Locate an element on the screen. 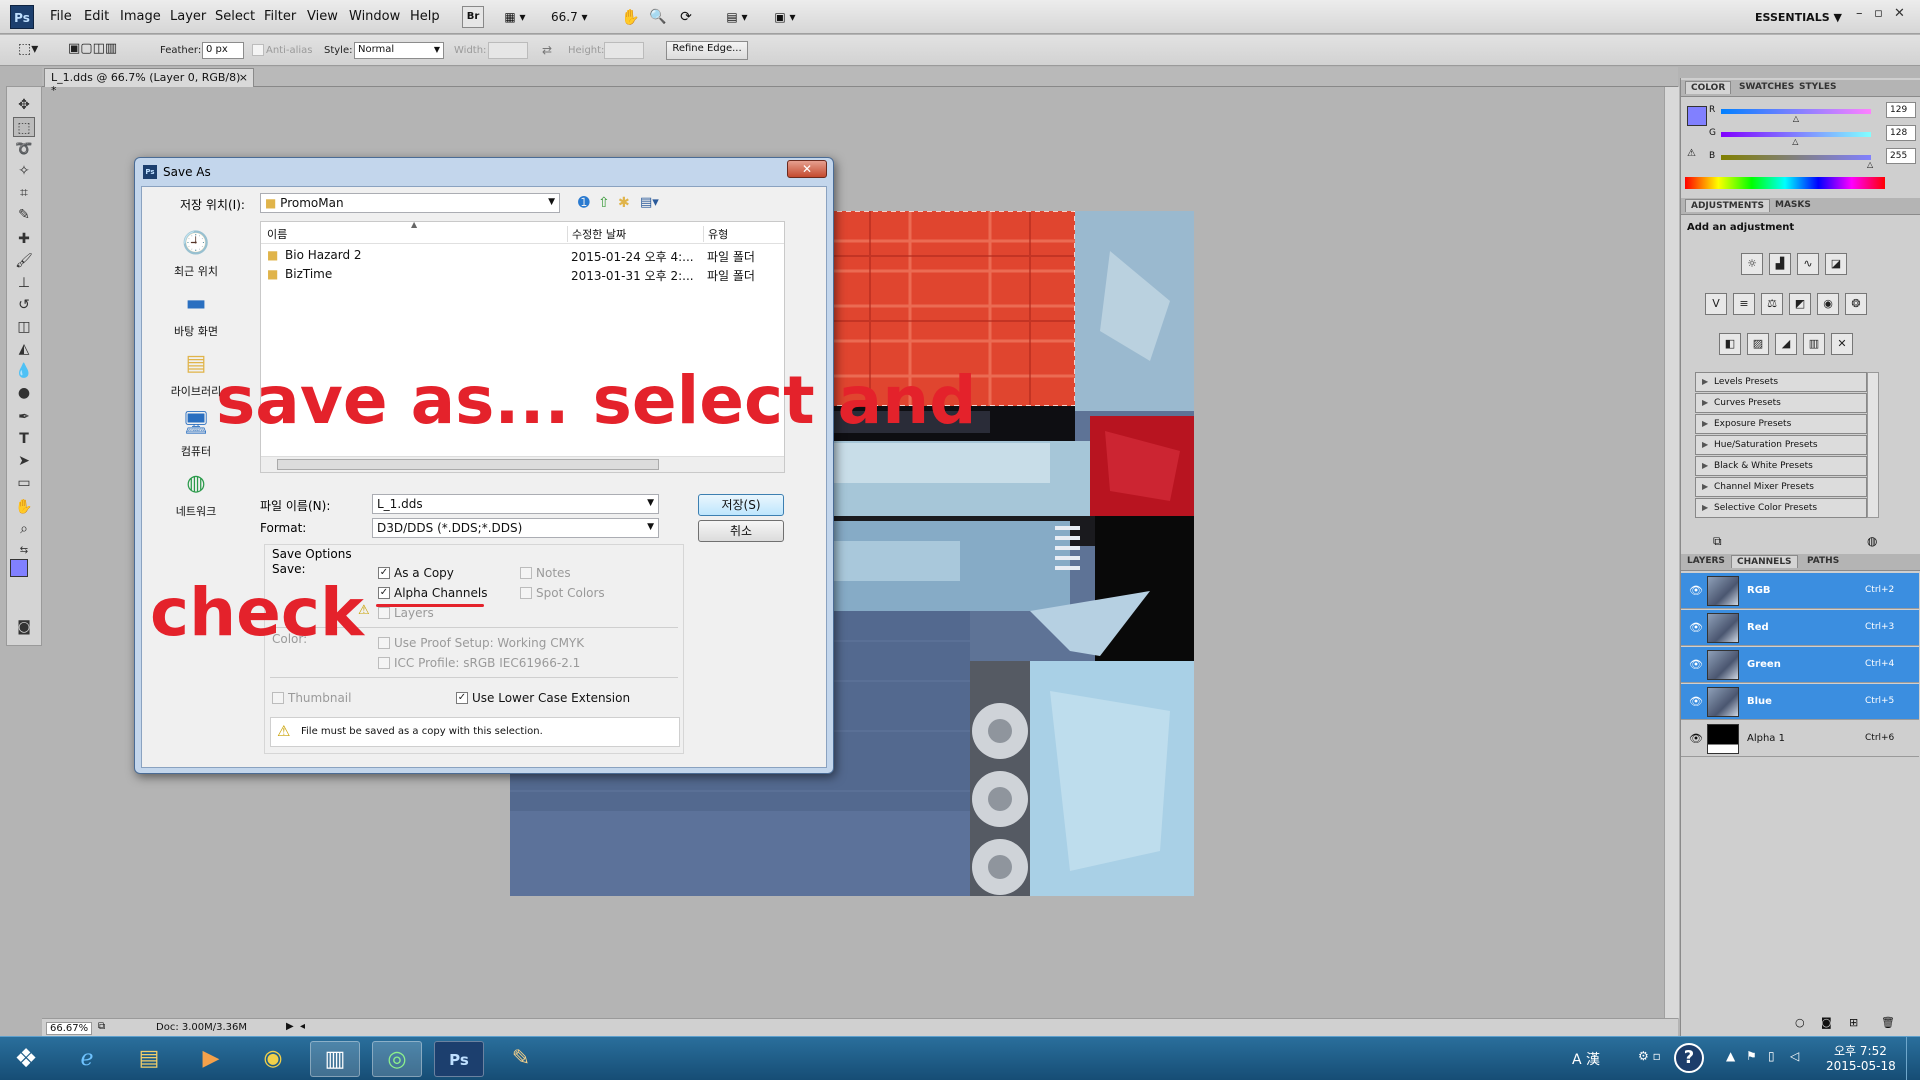 The height and width of the screenshot is (1080, 1920). slider-thumb-b: △ is located at coordinates (1870, 164).